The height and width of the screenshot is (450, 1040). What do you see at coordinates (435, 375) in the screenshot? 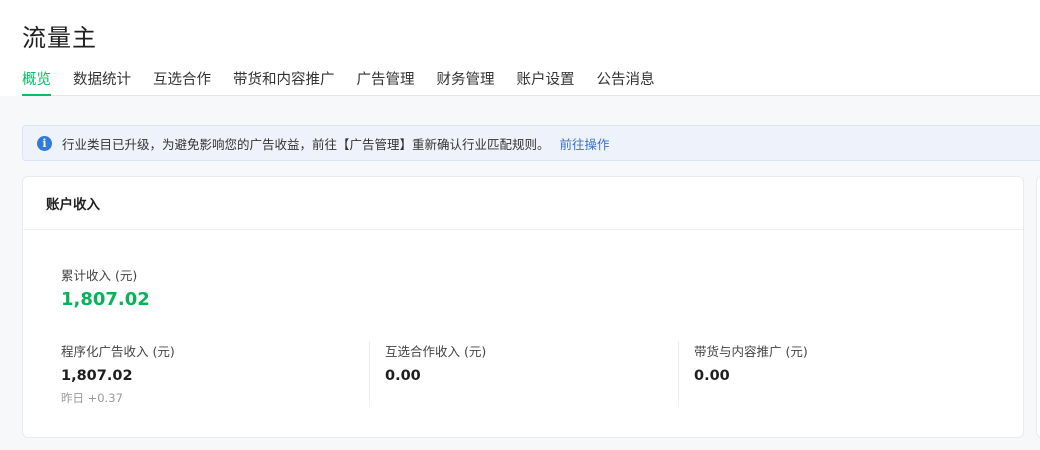
I see `metric-mutual-cooperation: 互选合作收入 (元) 0.00` at bounding box center [435, 375].